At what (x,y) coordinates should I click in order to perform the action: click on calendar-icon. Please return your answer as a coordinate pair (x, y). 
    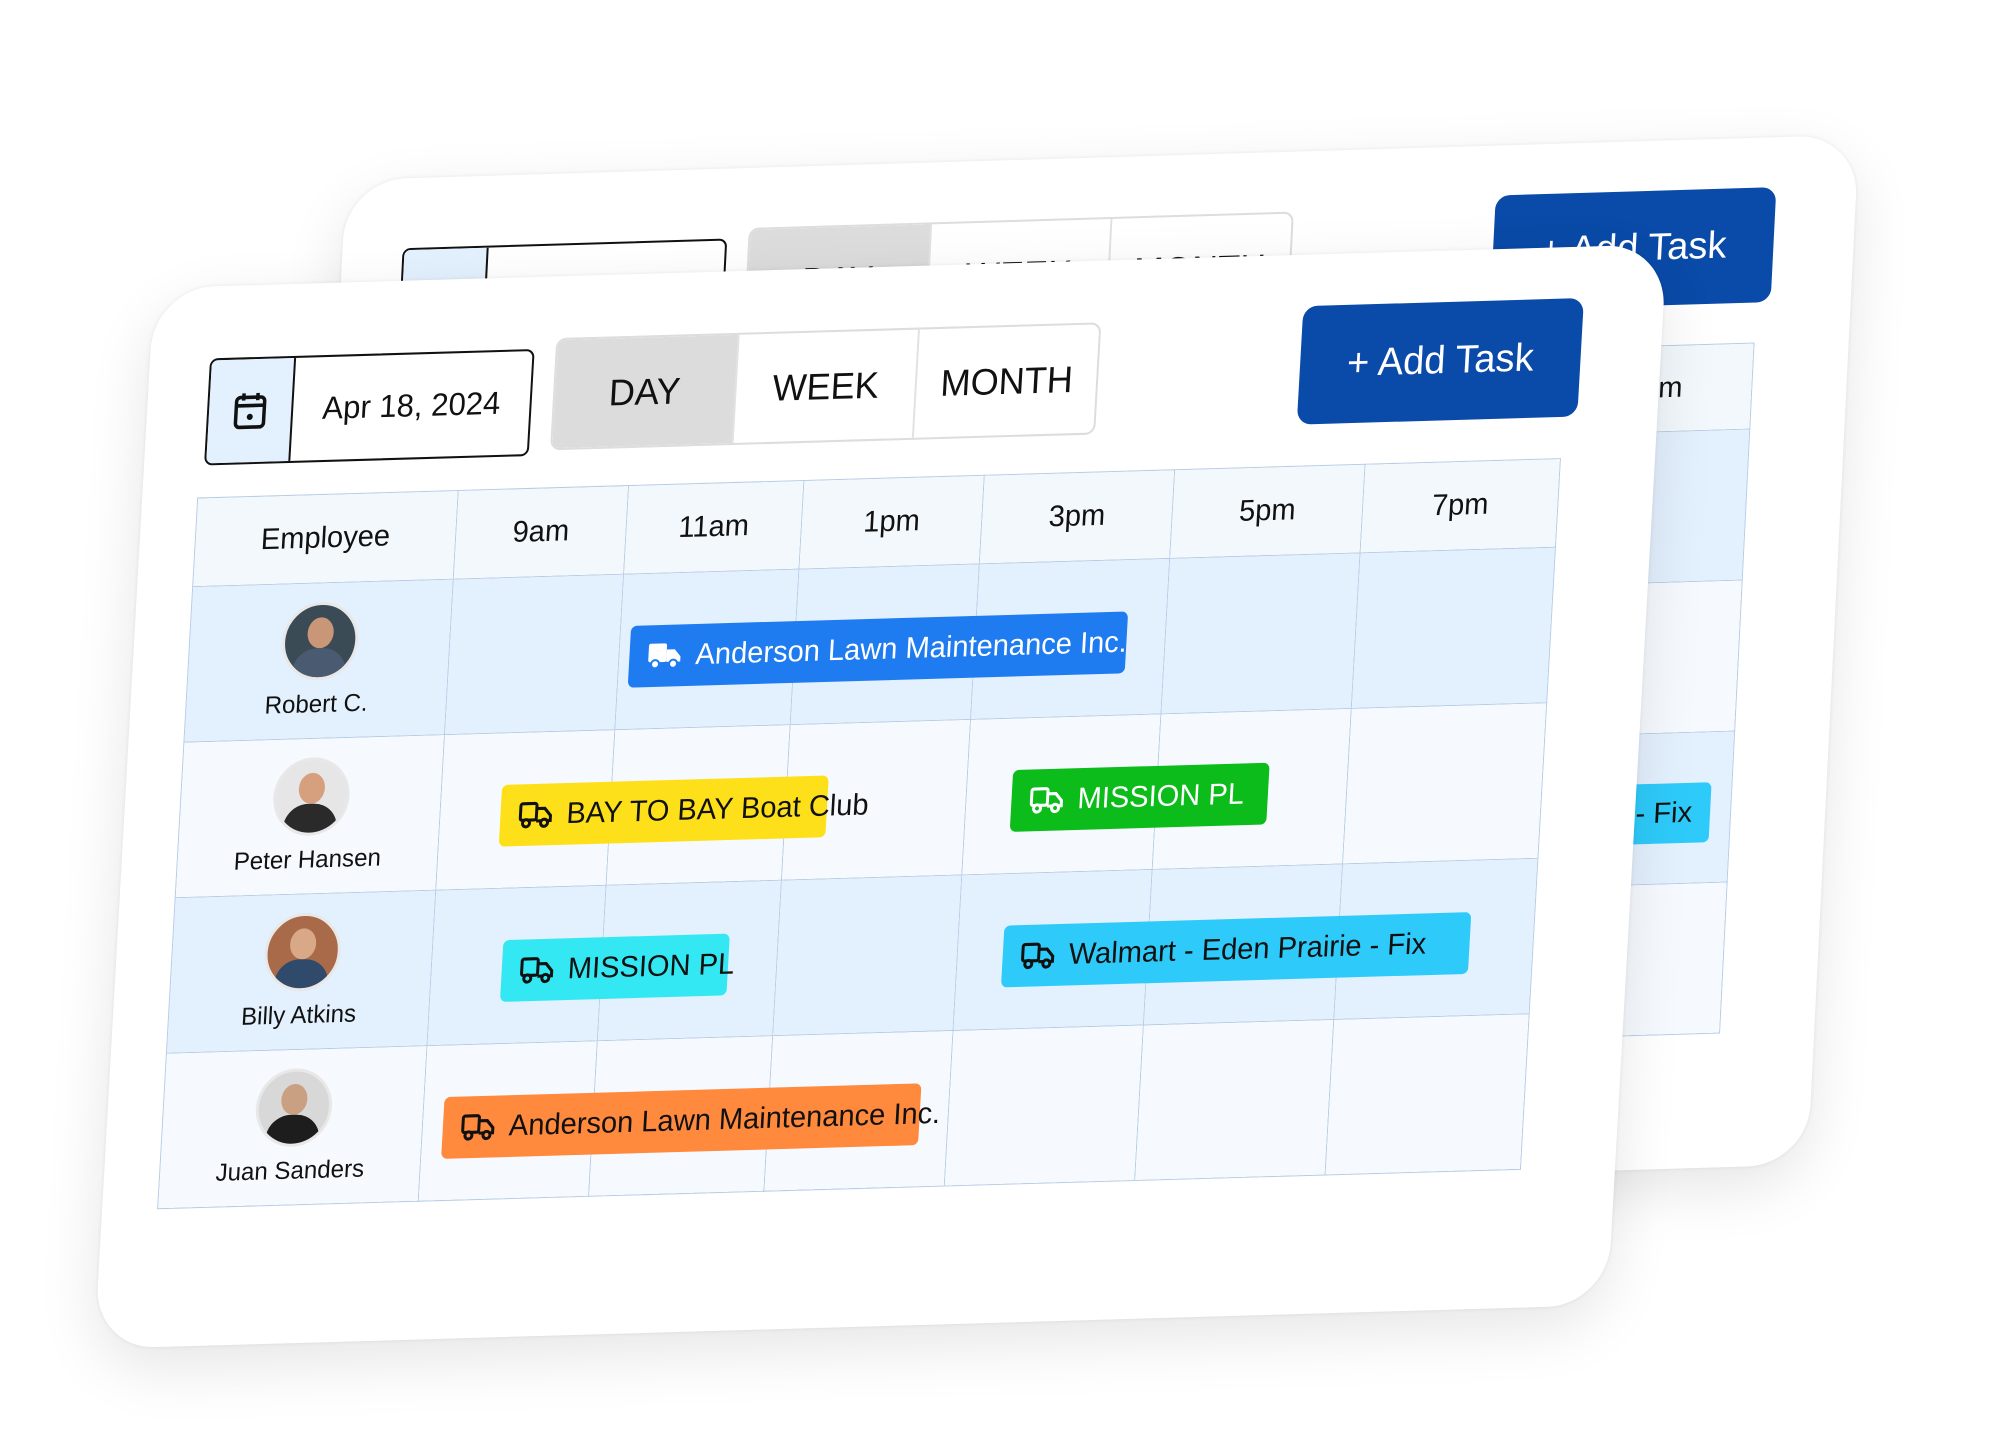
    Looking at the image, I should click on (251, 410).